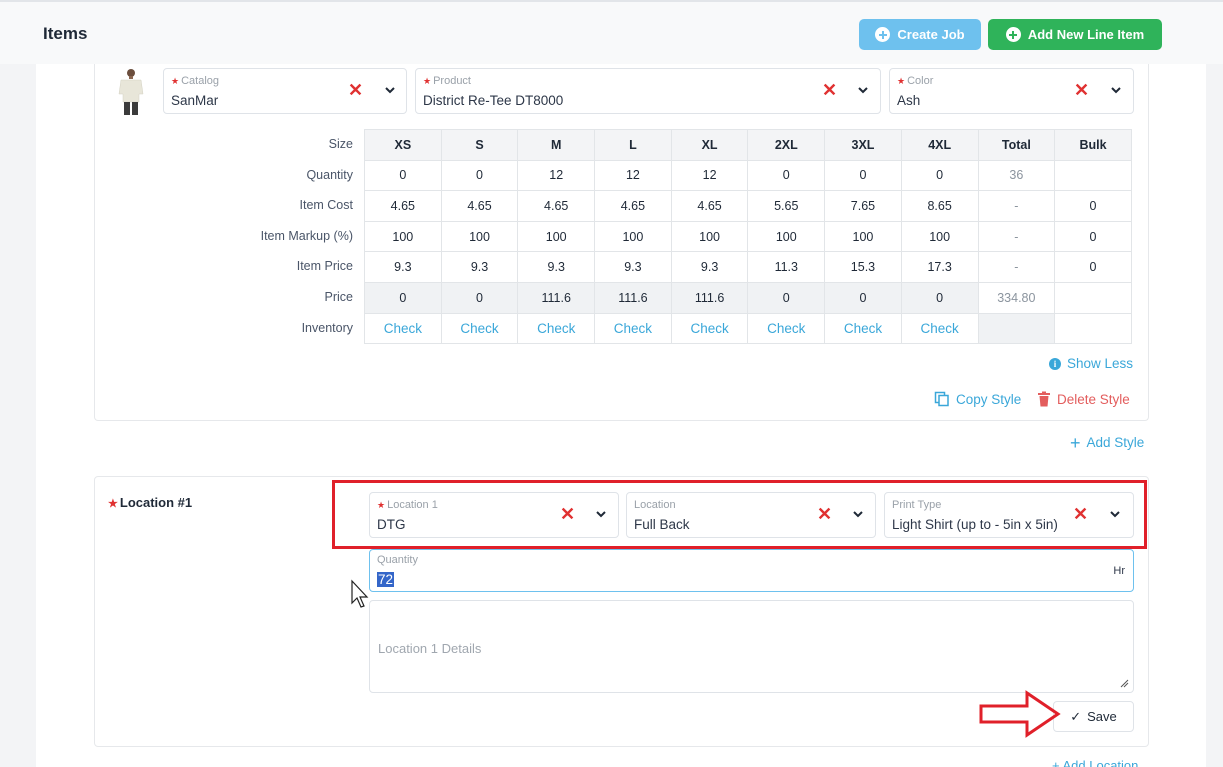  Describe the element at coordinates (386, 579) in the screenshot. I see `quantity-value: 72` at that location.